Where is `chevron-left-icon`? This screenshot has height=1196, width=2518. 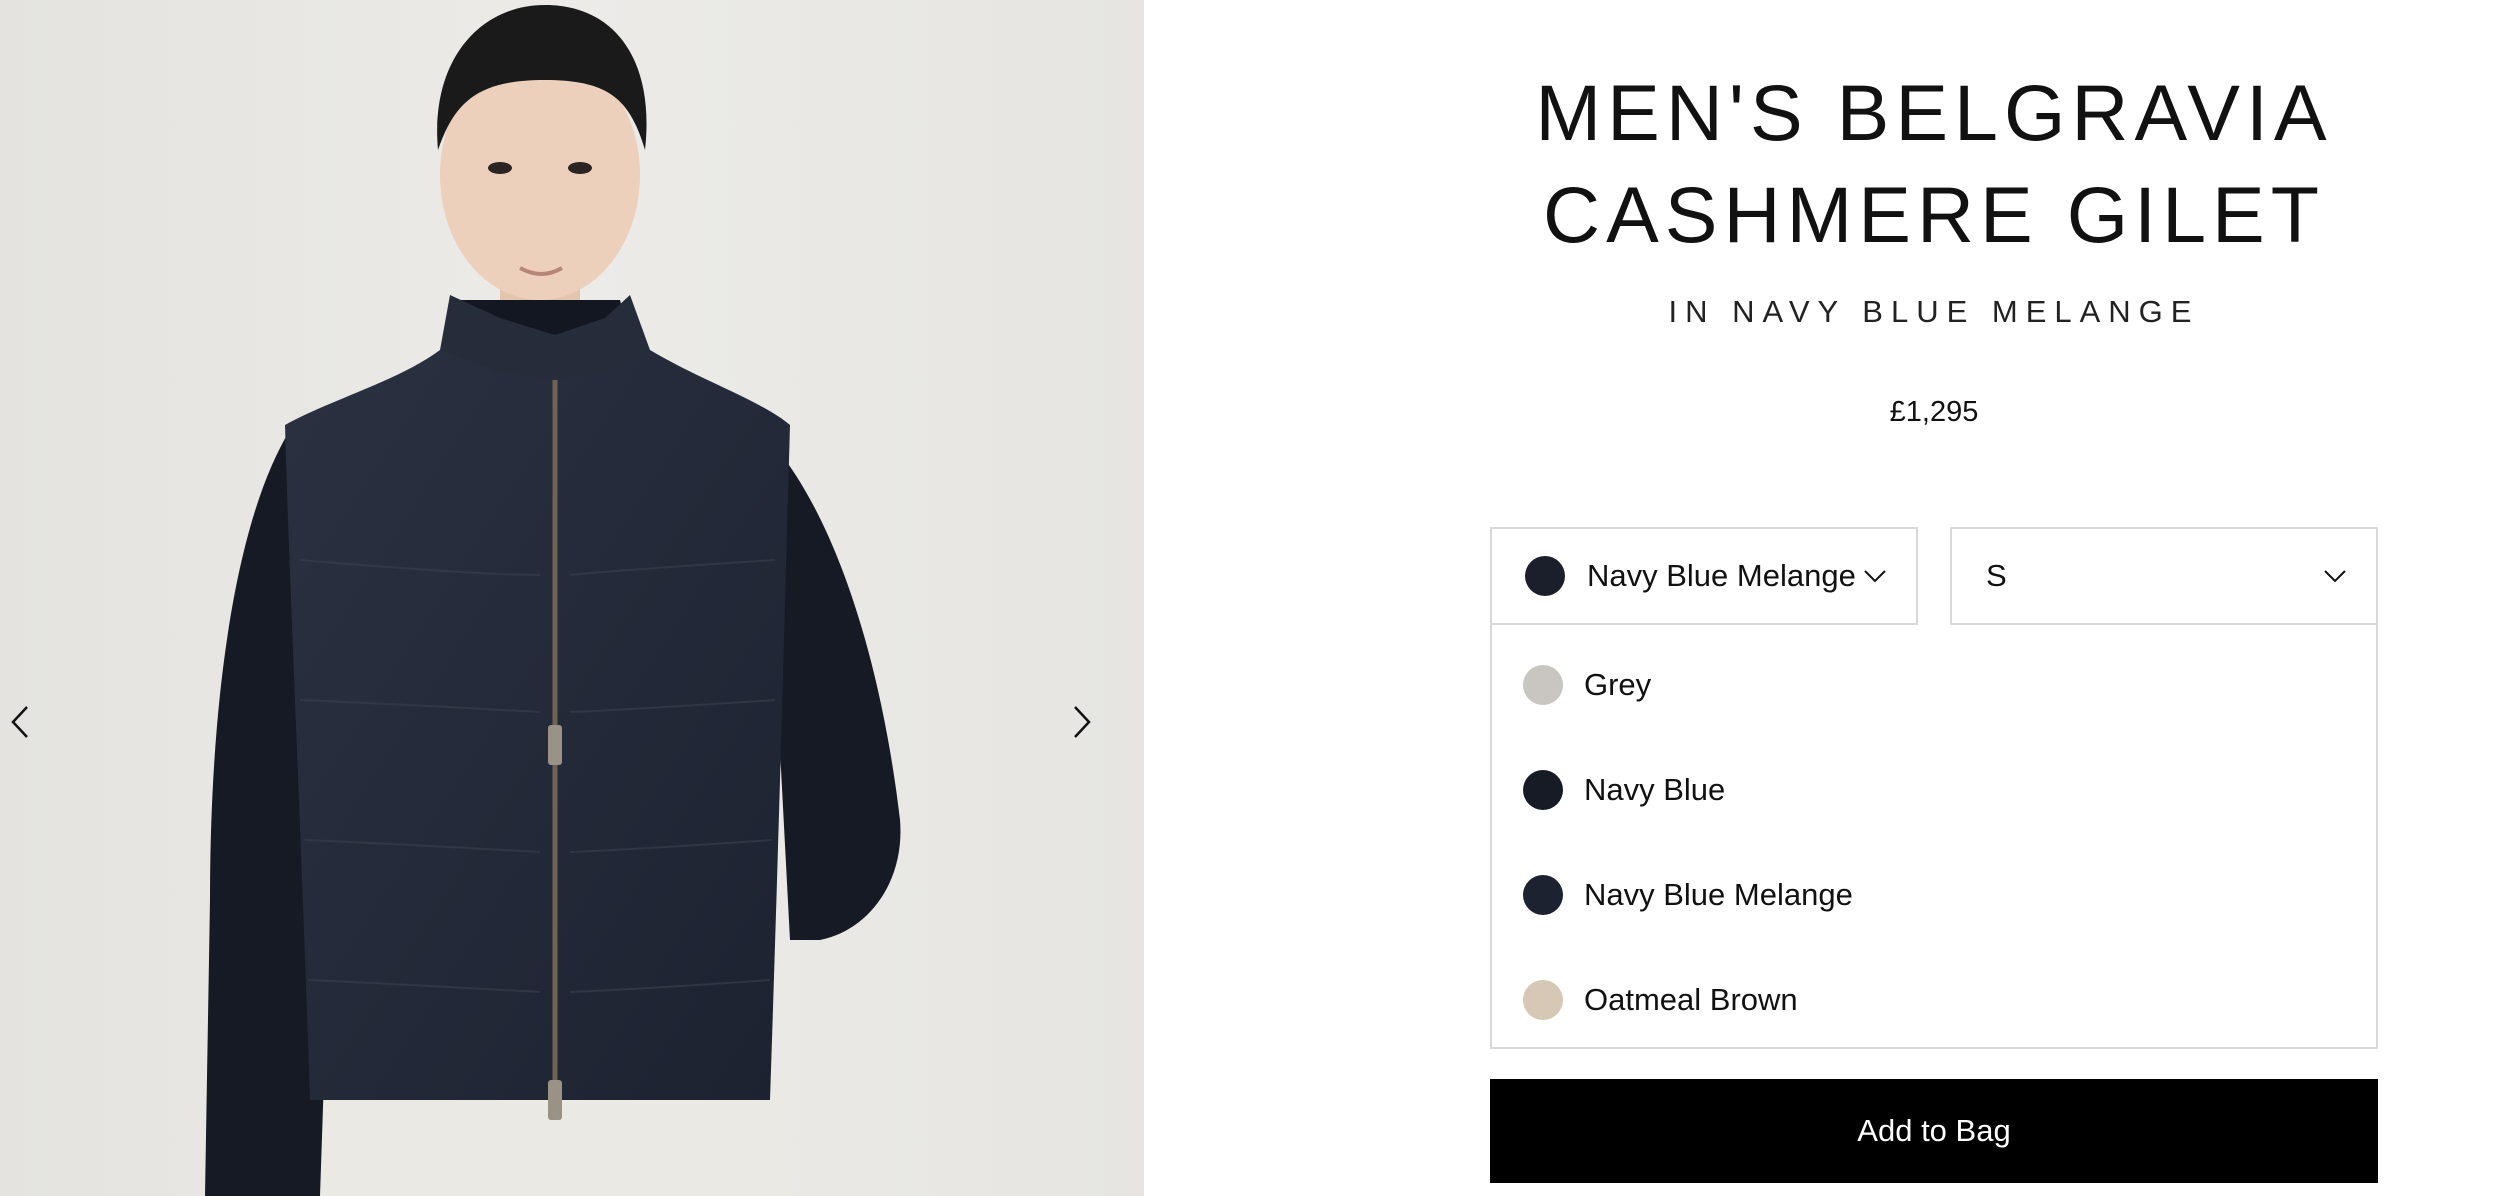
chevron-left-icon is located at coordinates (19, 722).